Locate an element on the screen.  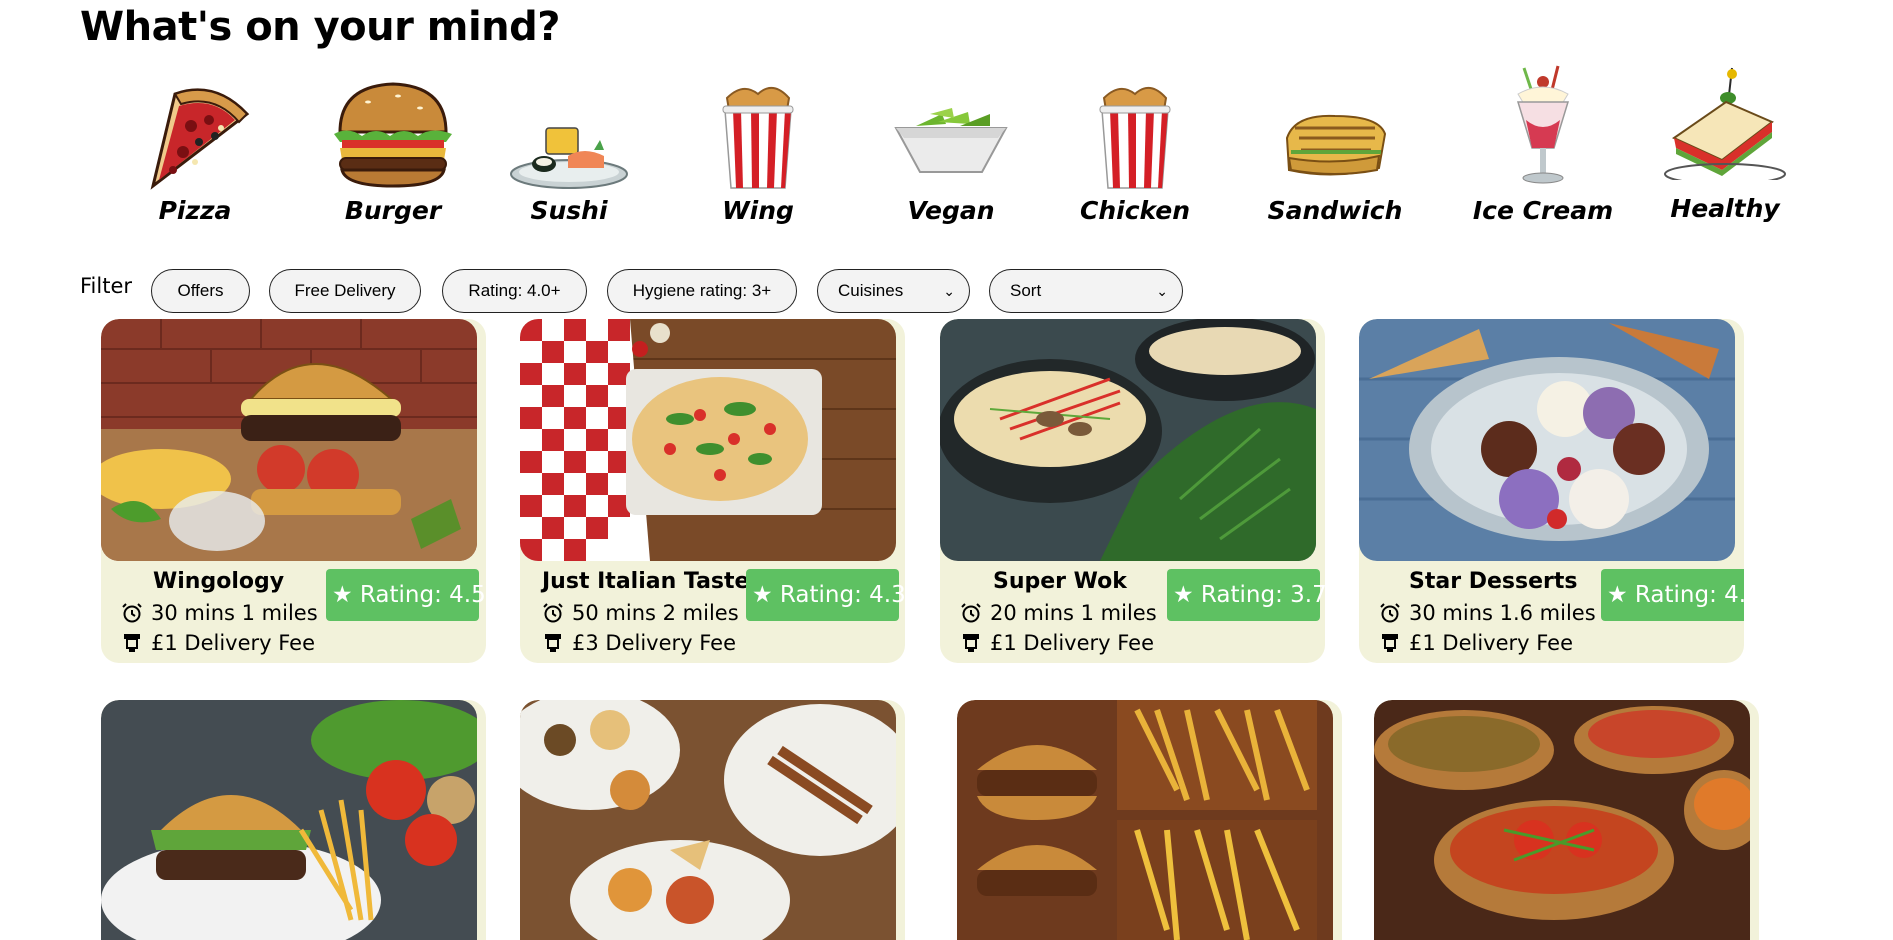
category-label: Wing is located at coordinates (758, 210).